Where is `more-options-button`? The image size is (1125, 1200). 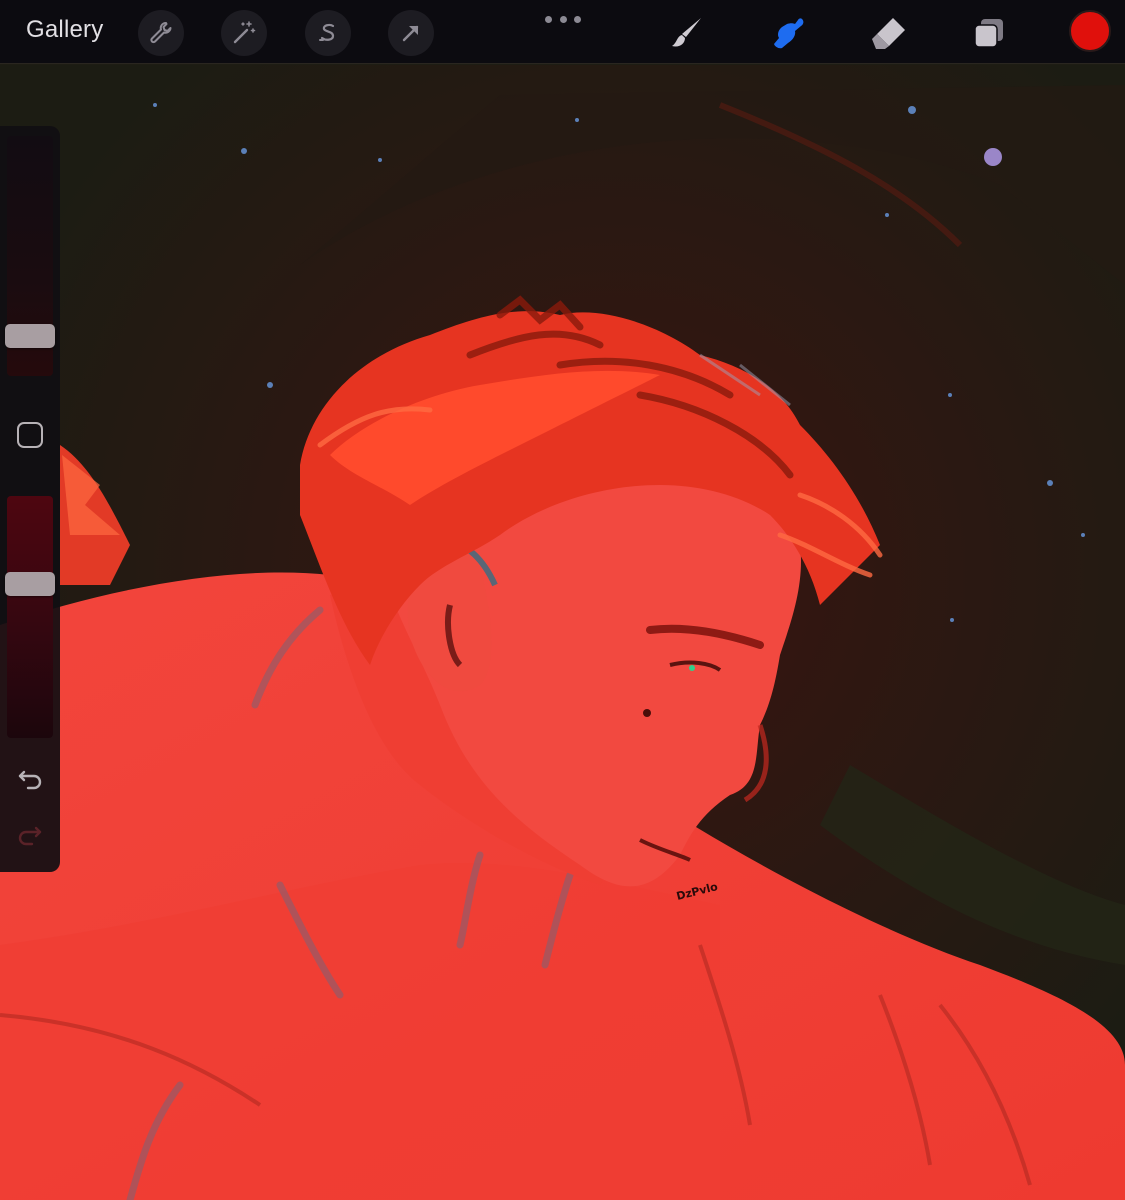 more-options-button is located at coordinates (563, 19).